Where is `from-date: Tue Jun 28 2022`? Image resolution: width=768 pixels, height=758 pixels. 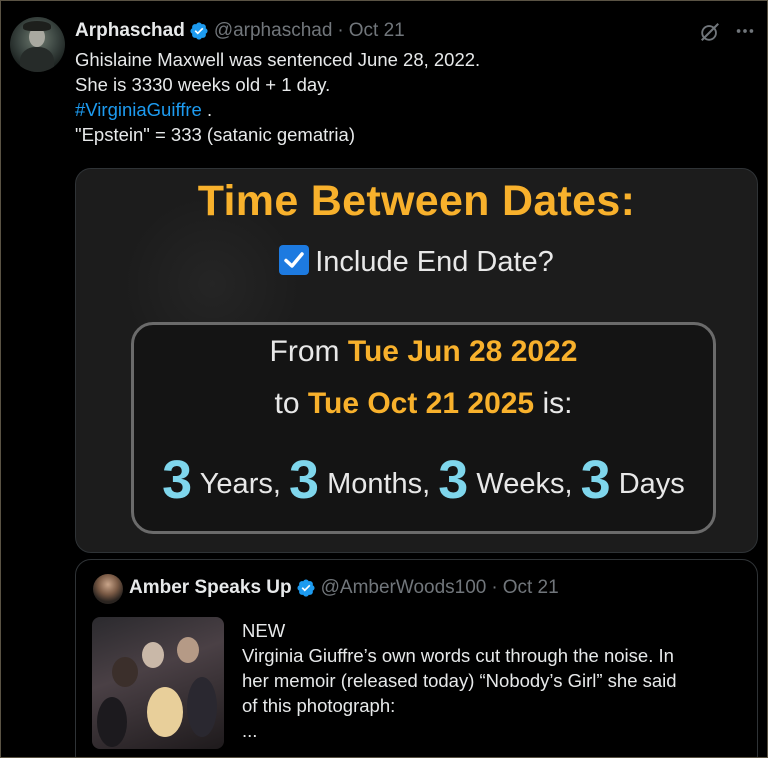
from-date: Tue Jun 28 2022 is located at coordinates (462, 351).